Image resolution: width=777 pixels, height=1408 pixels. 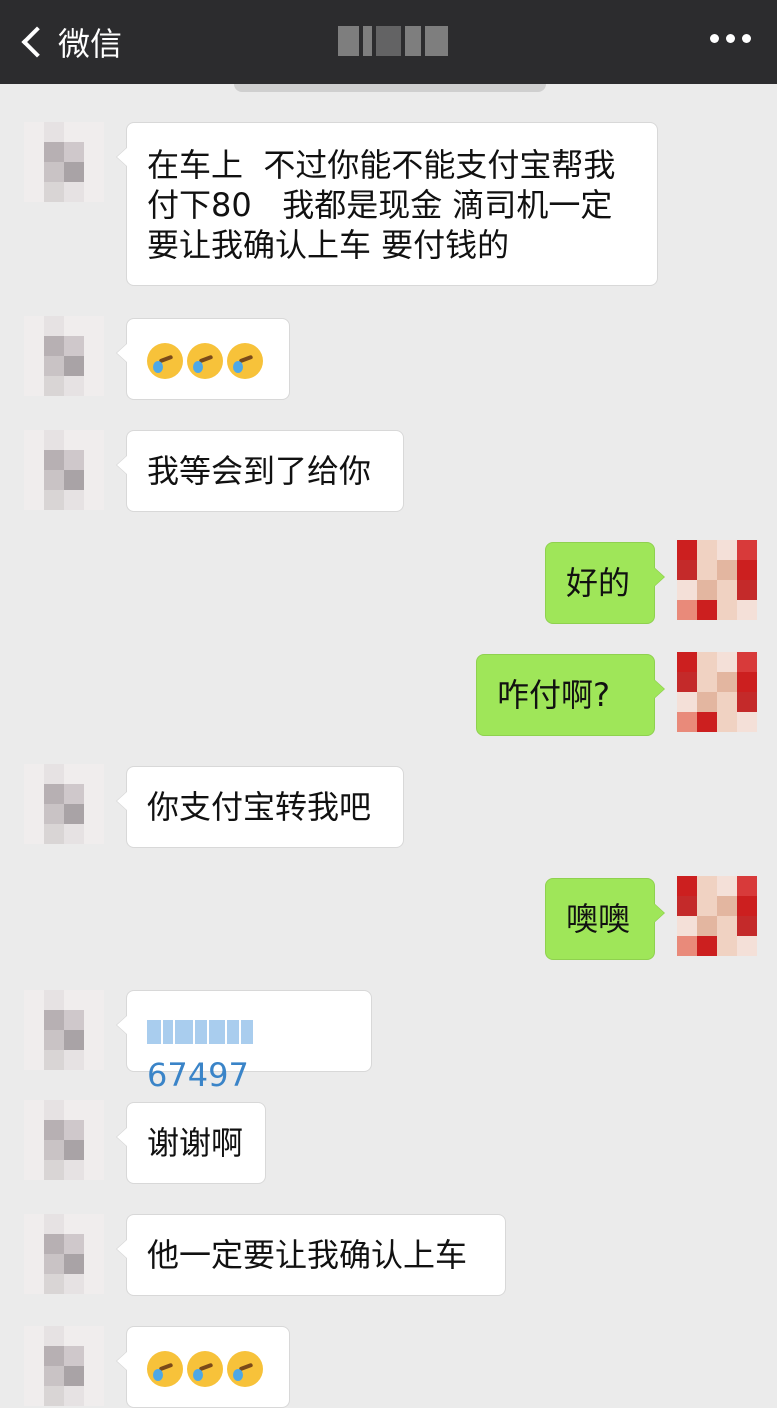 I want to click on phone-number-link: 67497, so click(x=198, y=1075).